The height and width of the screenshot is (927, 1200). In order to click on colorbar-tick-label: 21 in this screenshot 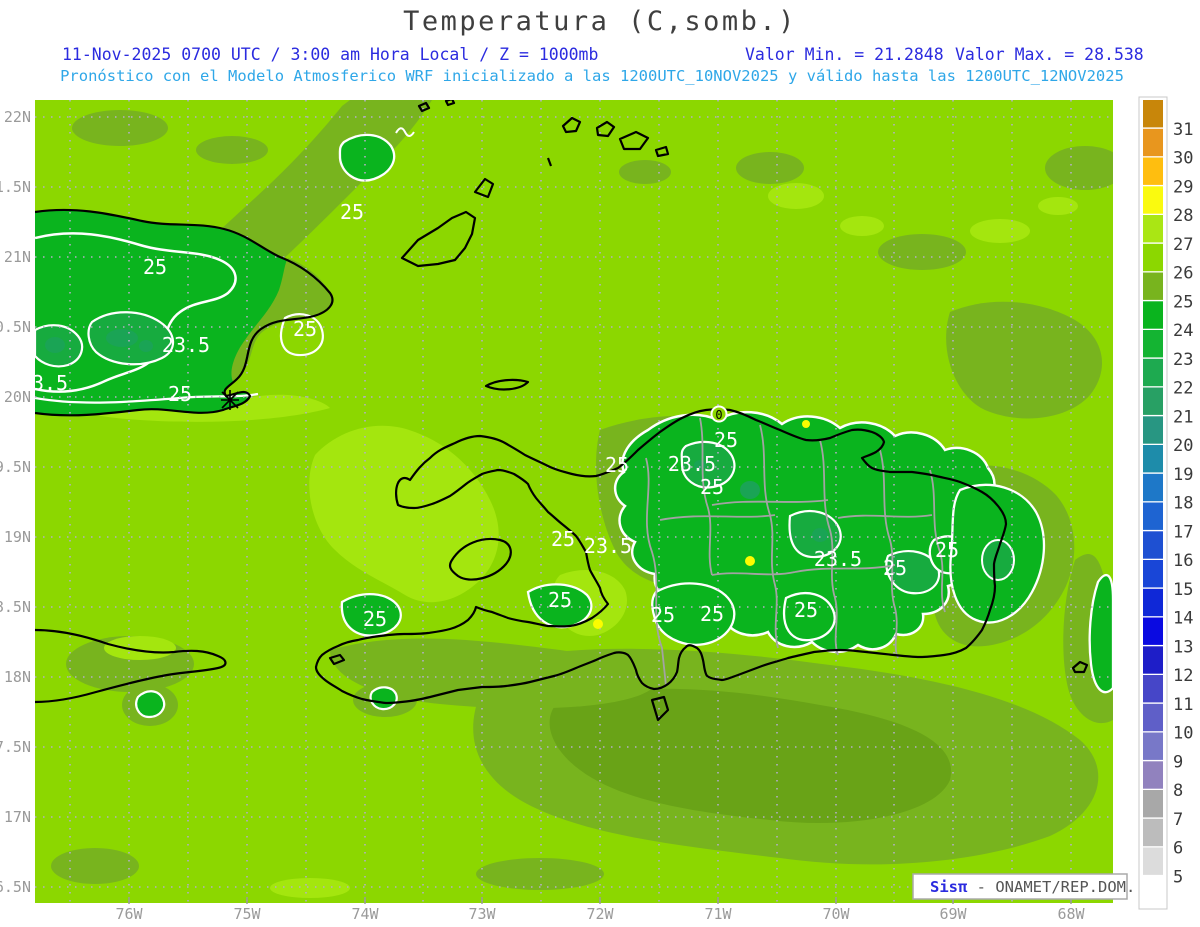, I will do `click(1183, 417)`.